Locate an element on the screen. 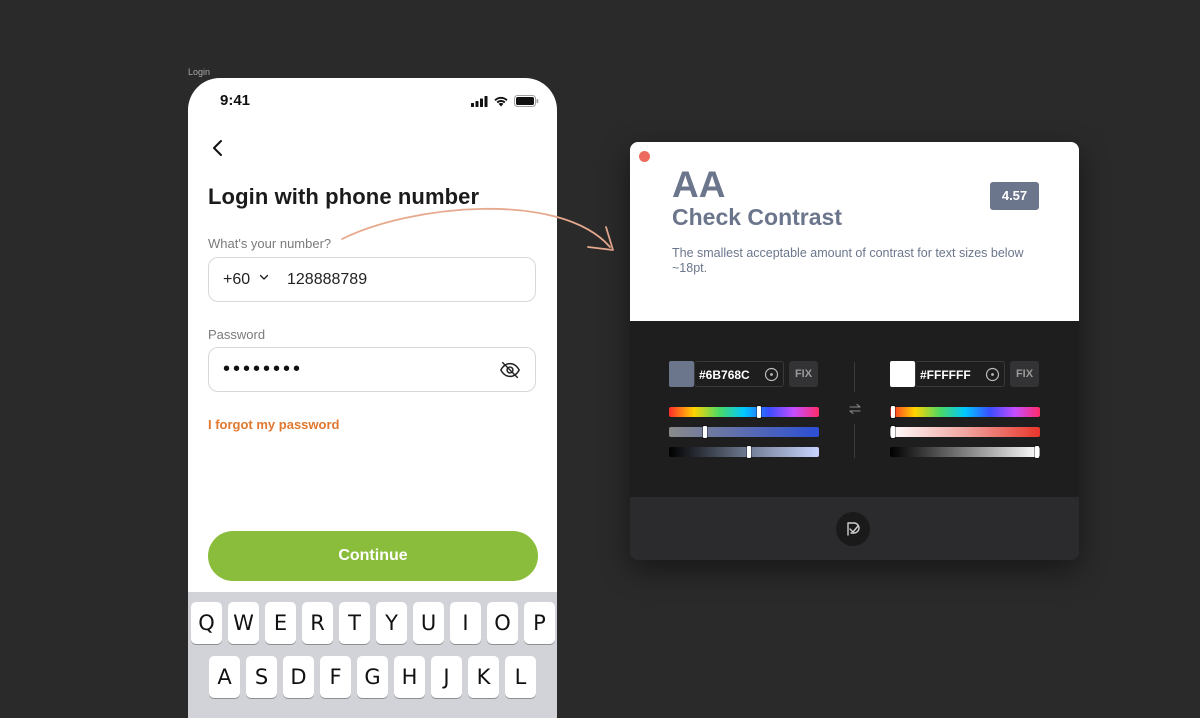 The image size is (1200, 718). background-saturation-slider is located at coordinates (965, 432).